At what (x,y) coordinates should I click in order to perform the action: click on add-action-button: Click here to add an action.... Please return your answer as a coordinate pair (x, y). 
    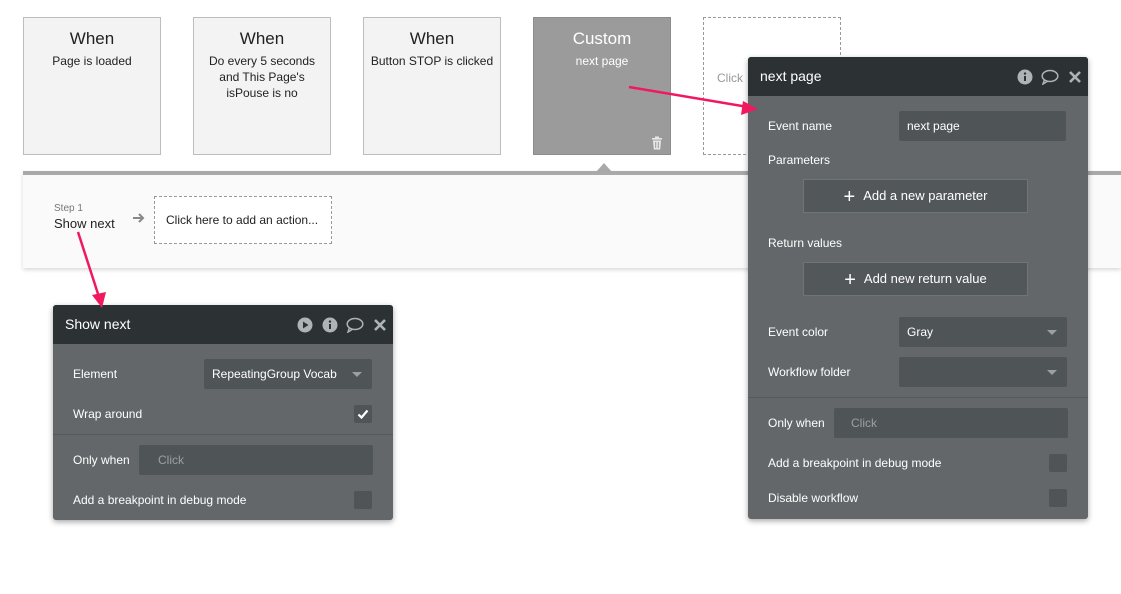
    Looking at the image, I should click on (243, 220).